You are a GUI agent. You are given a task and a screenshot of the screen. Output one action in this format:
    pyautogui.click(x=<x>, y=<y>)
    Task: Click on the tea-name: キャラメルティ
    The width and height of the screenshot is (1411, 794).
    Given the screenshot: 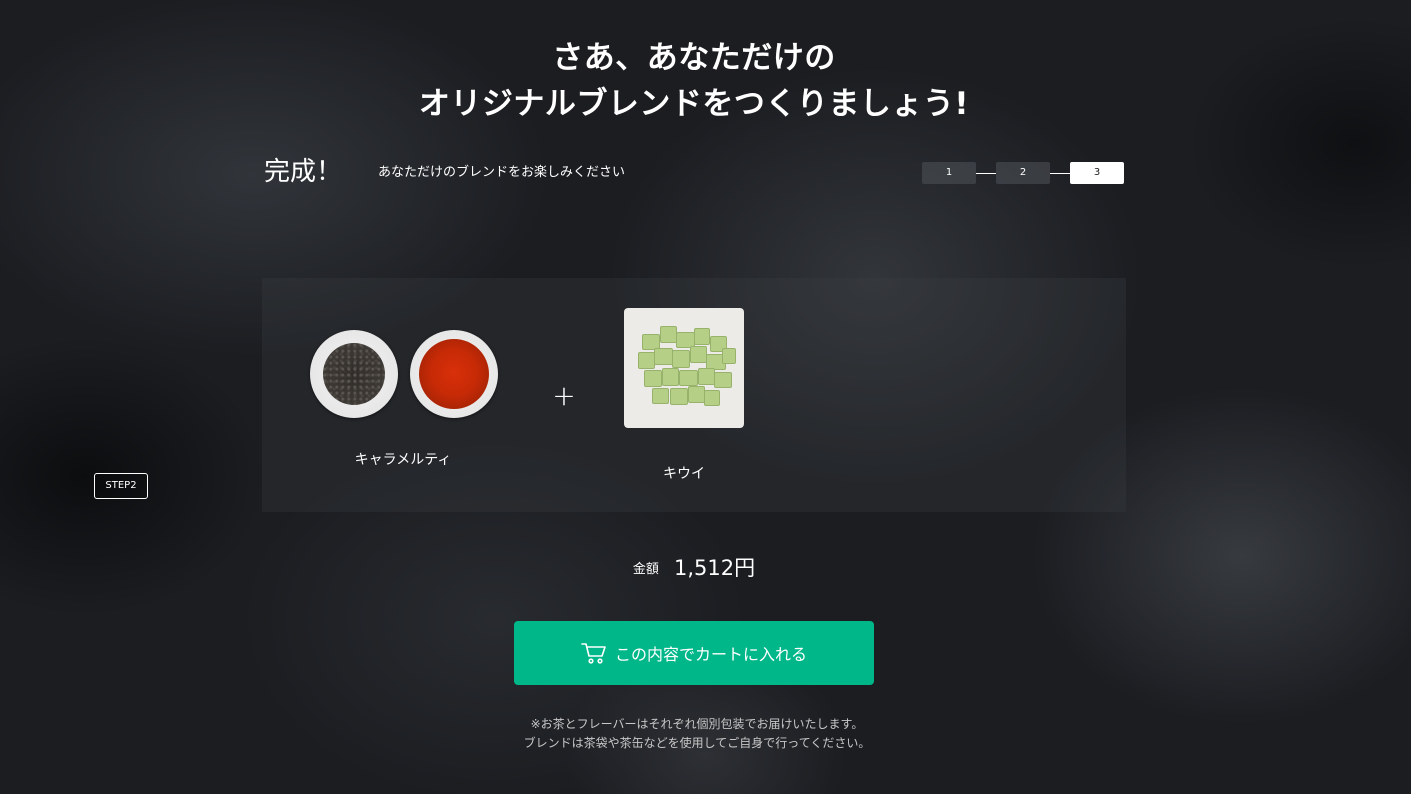 What is the action you would take?
    pyautogui.click(x=403, y=460)
    